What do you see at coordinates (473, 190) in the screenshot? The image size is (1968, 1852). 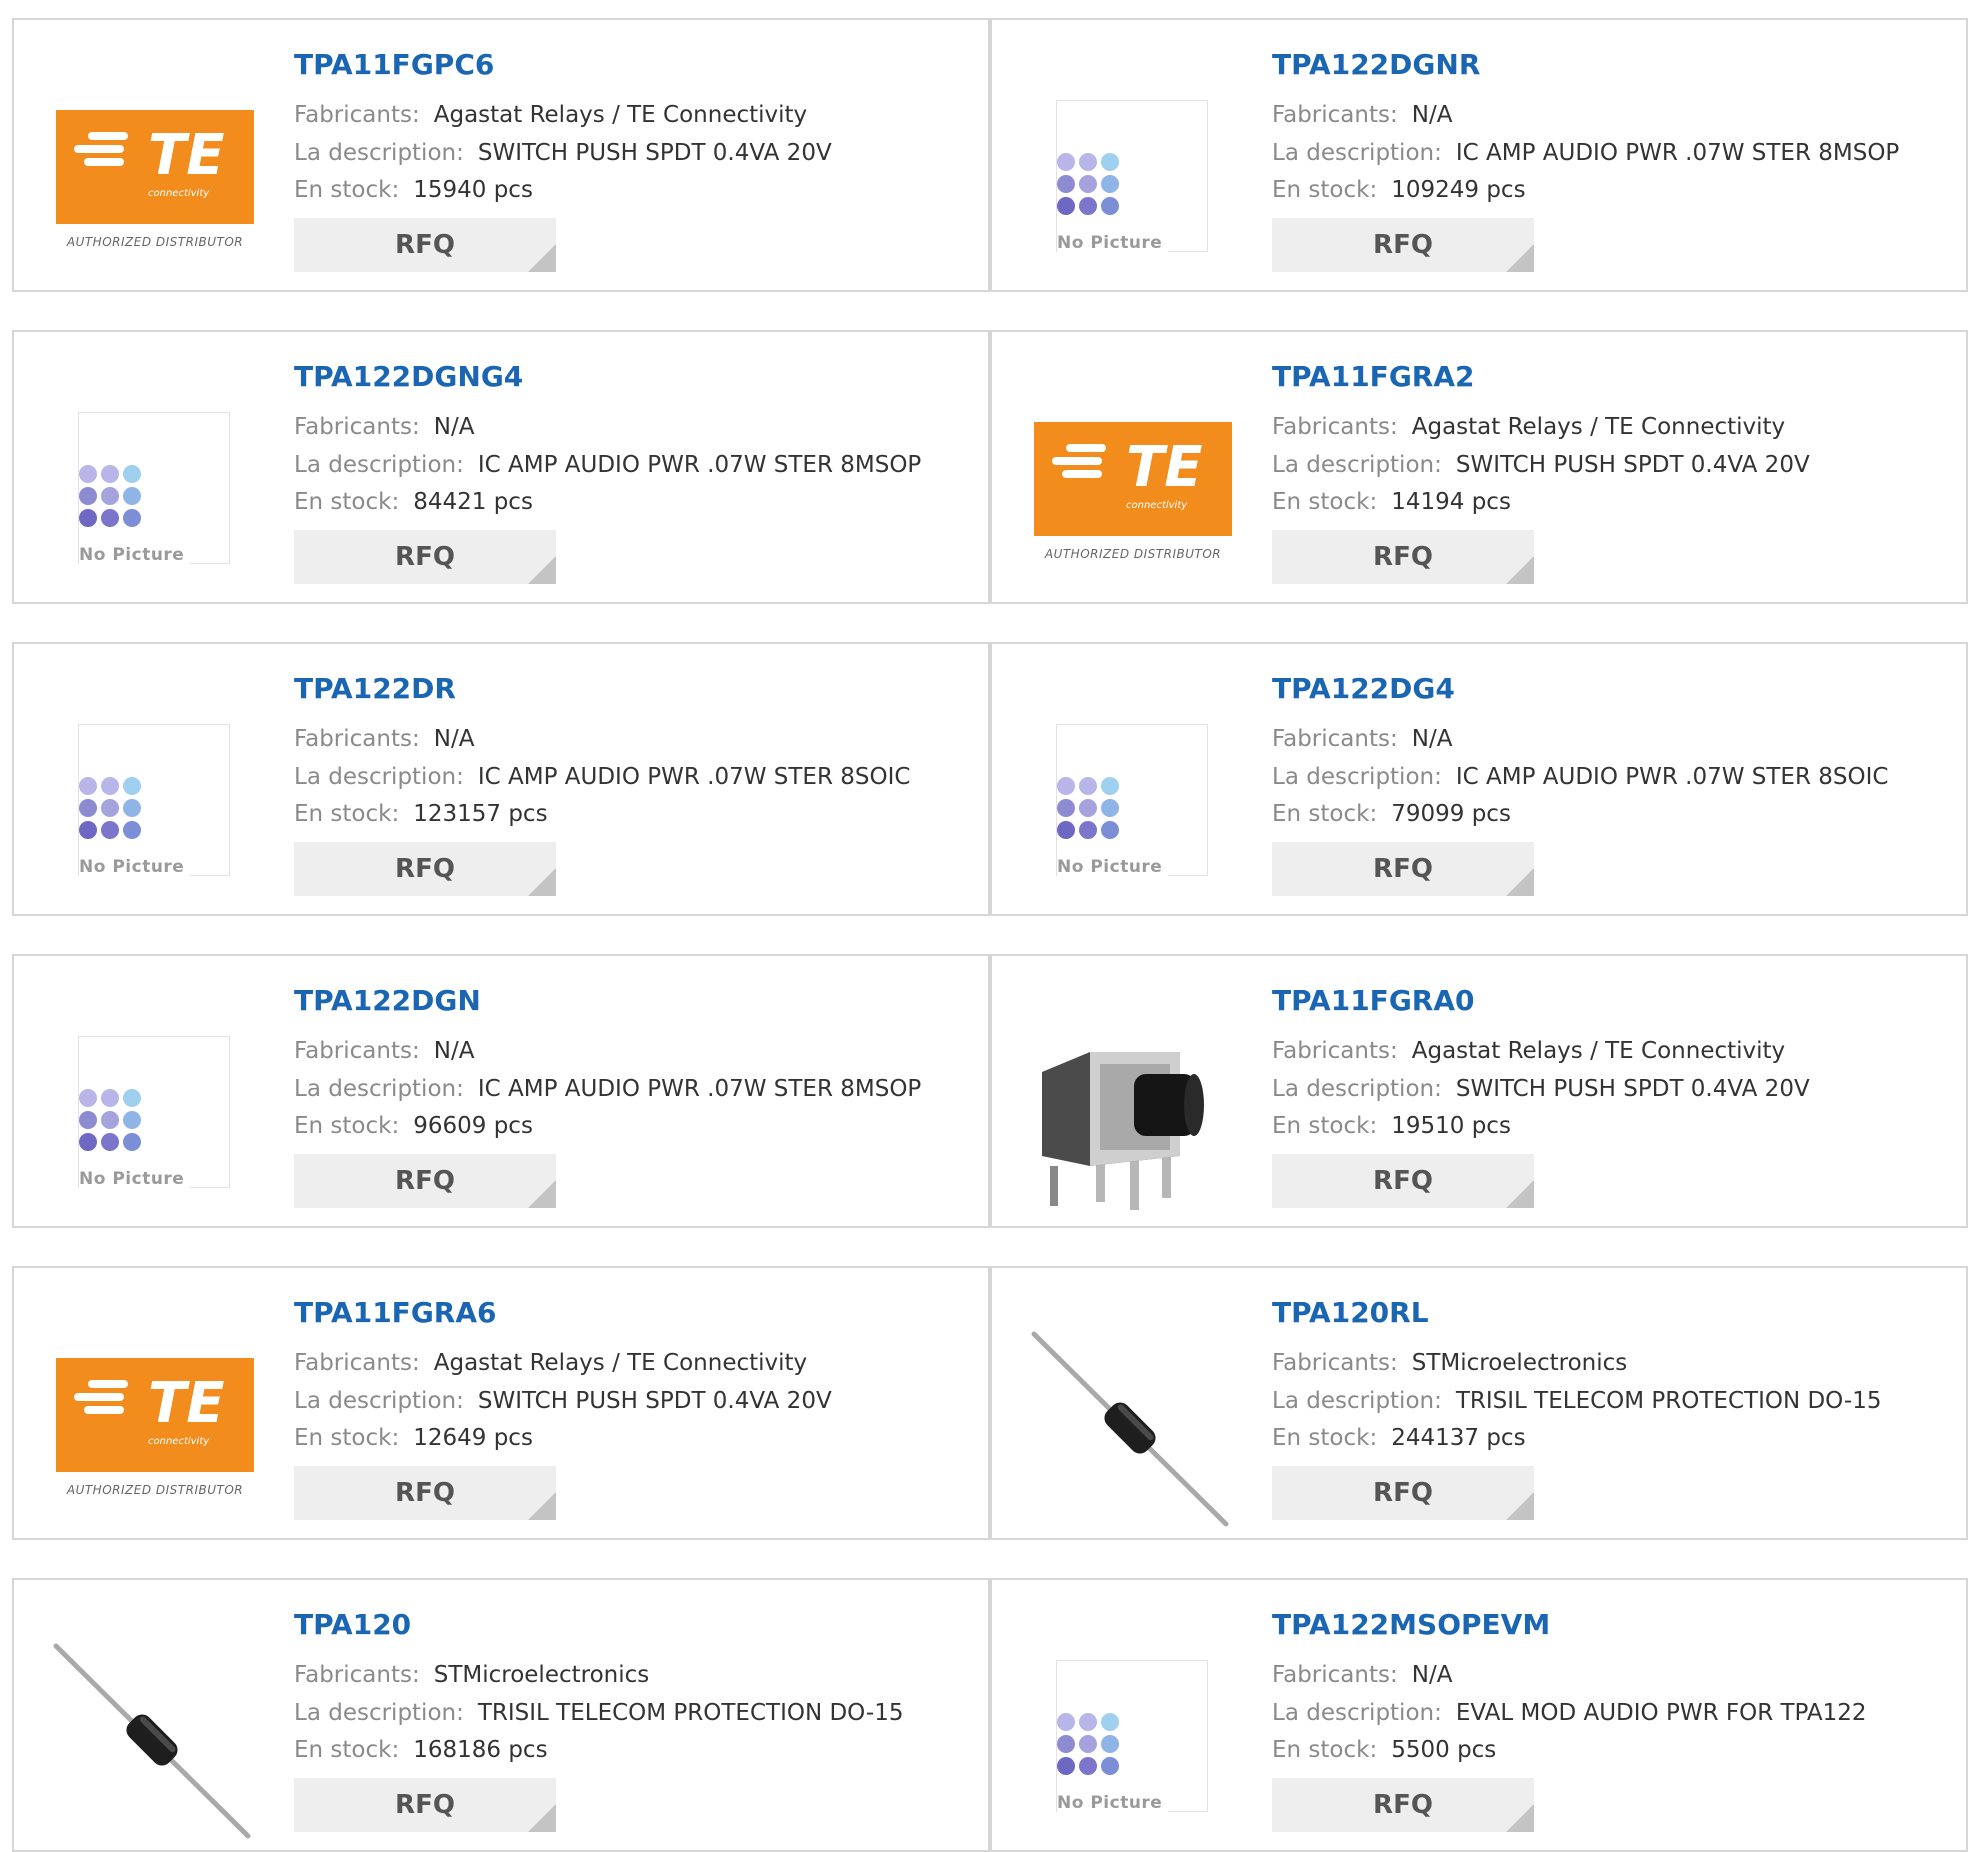 I see `stock-value: 15940 pcs` at bounding box center [473, 190].